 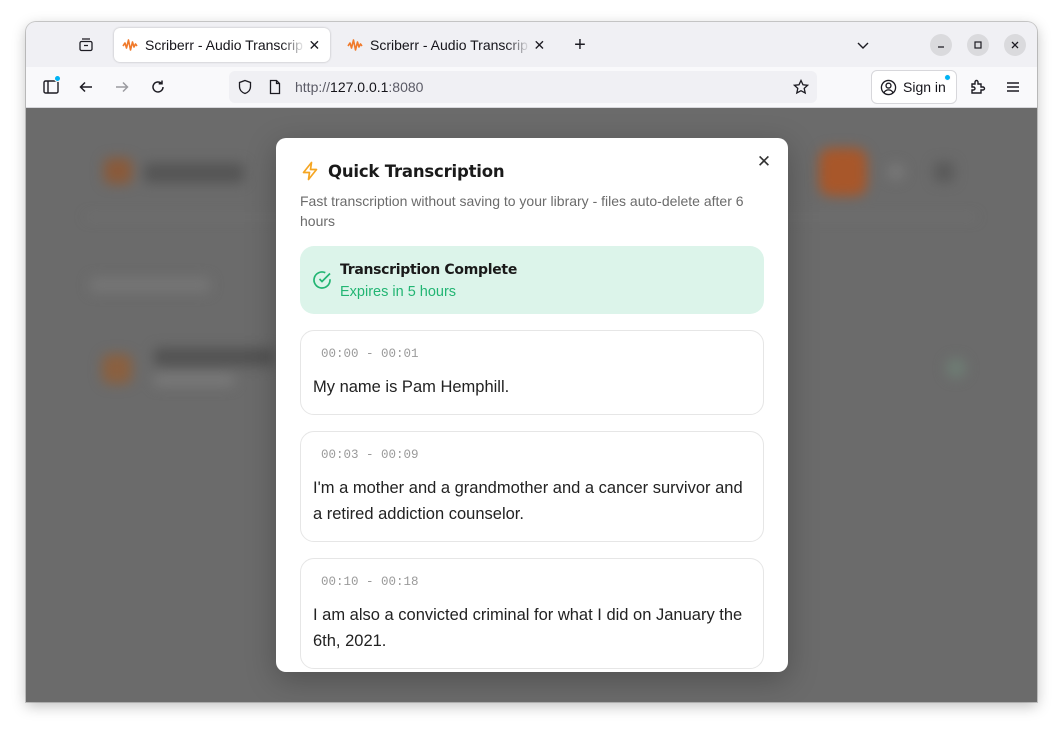 What do you see at coordinates (941, 45) in the screenshot?
I see `minimize-icon` at bounding box center [941, 45].